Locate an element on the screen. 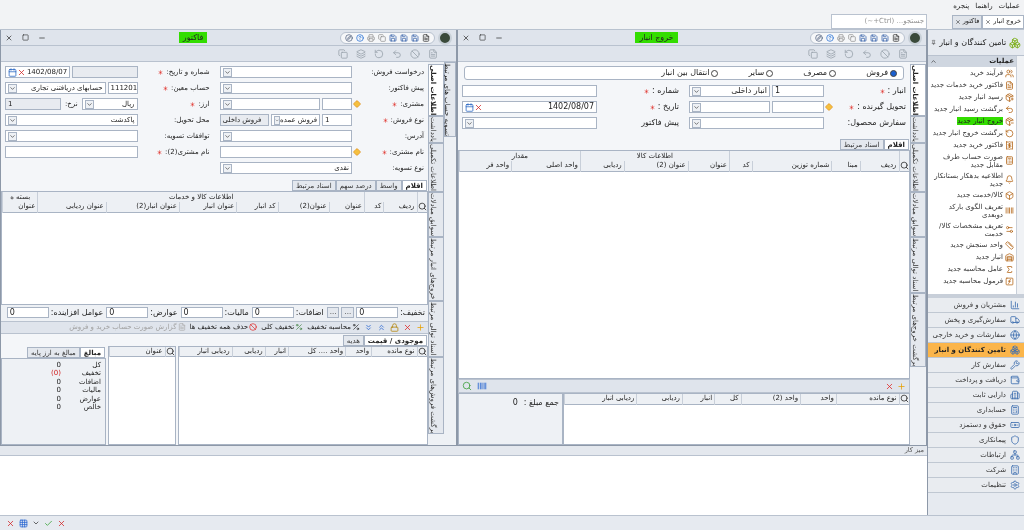 The height and width of the screenshot is (530, 1024). collapse-icon is located at coordinates (933, 61).